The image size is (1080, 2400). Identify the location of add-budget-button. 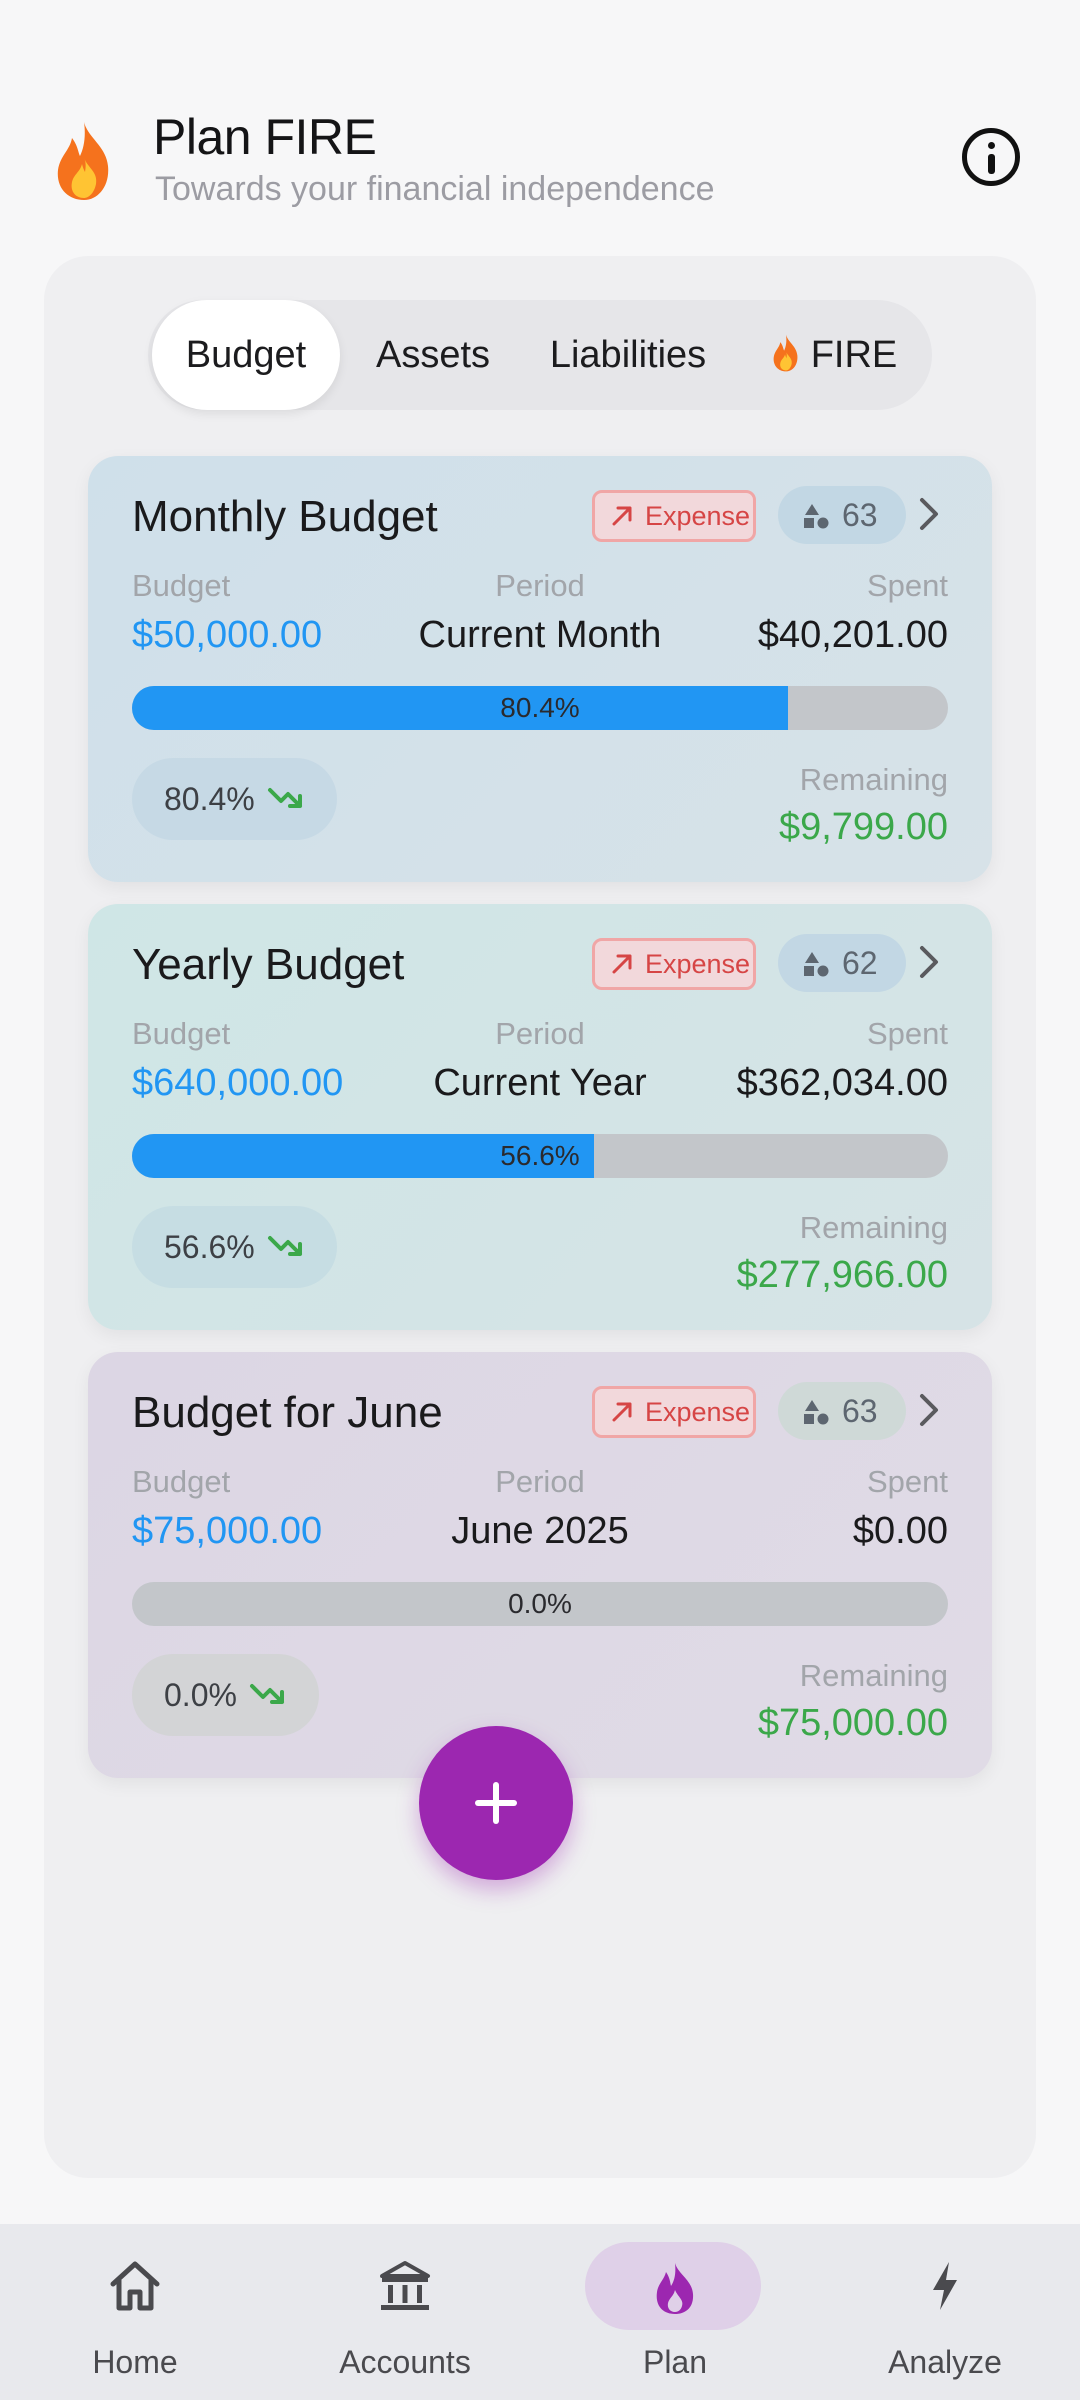
(496, 1803).